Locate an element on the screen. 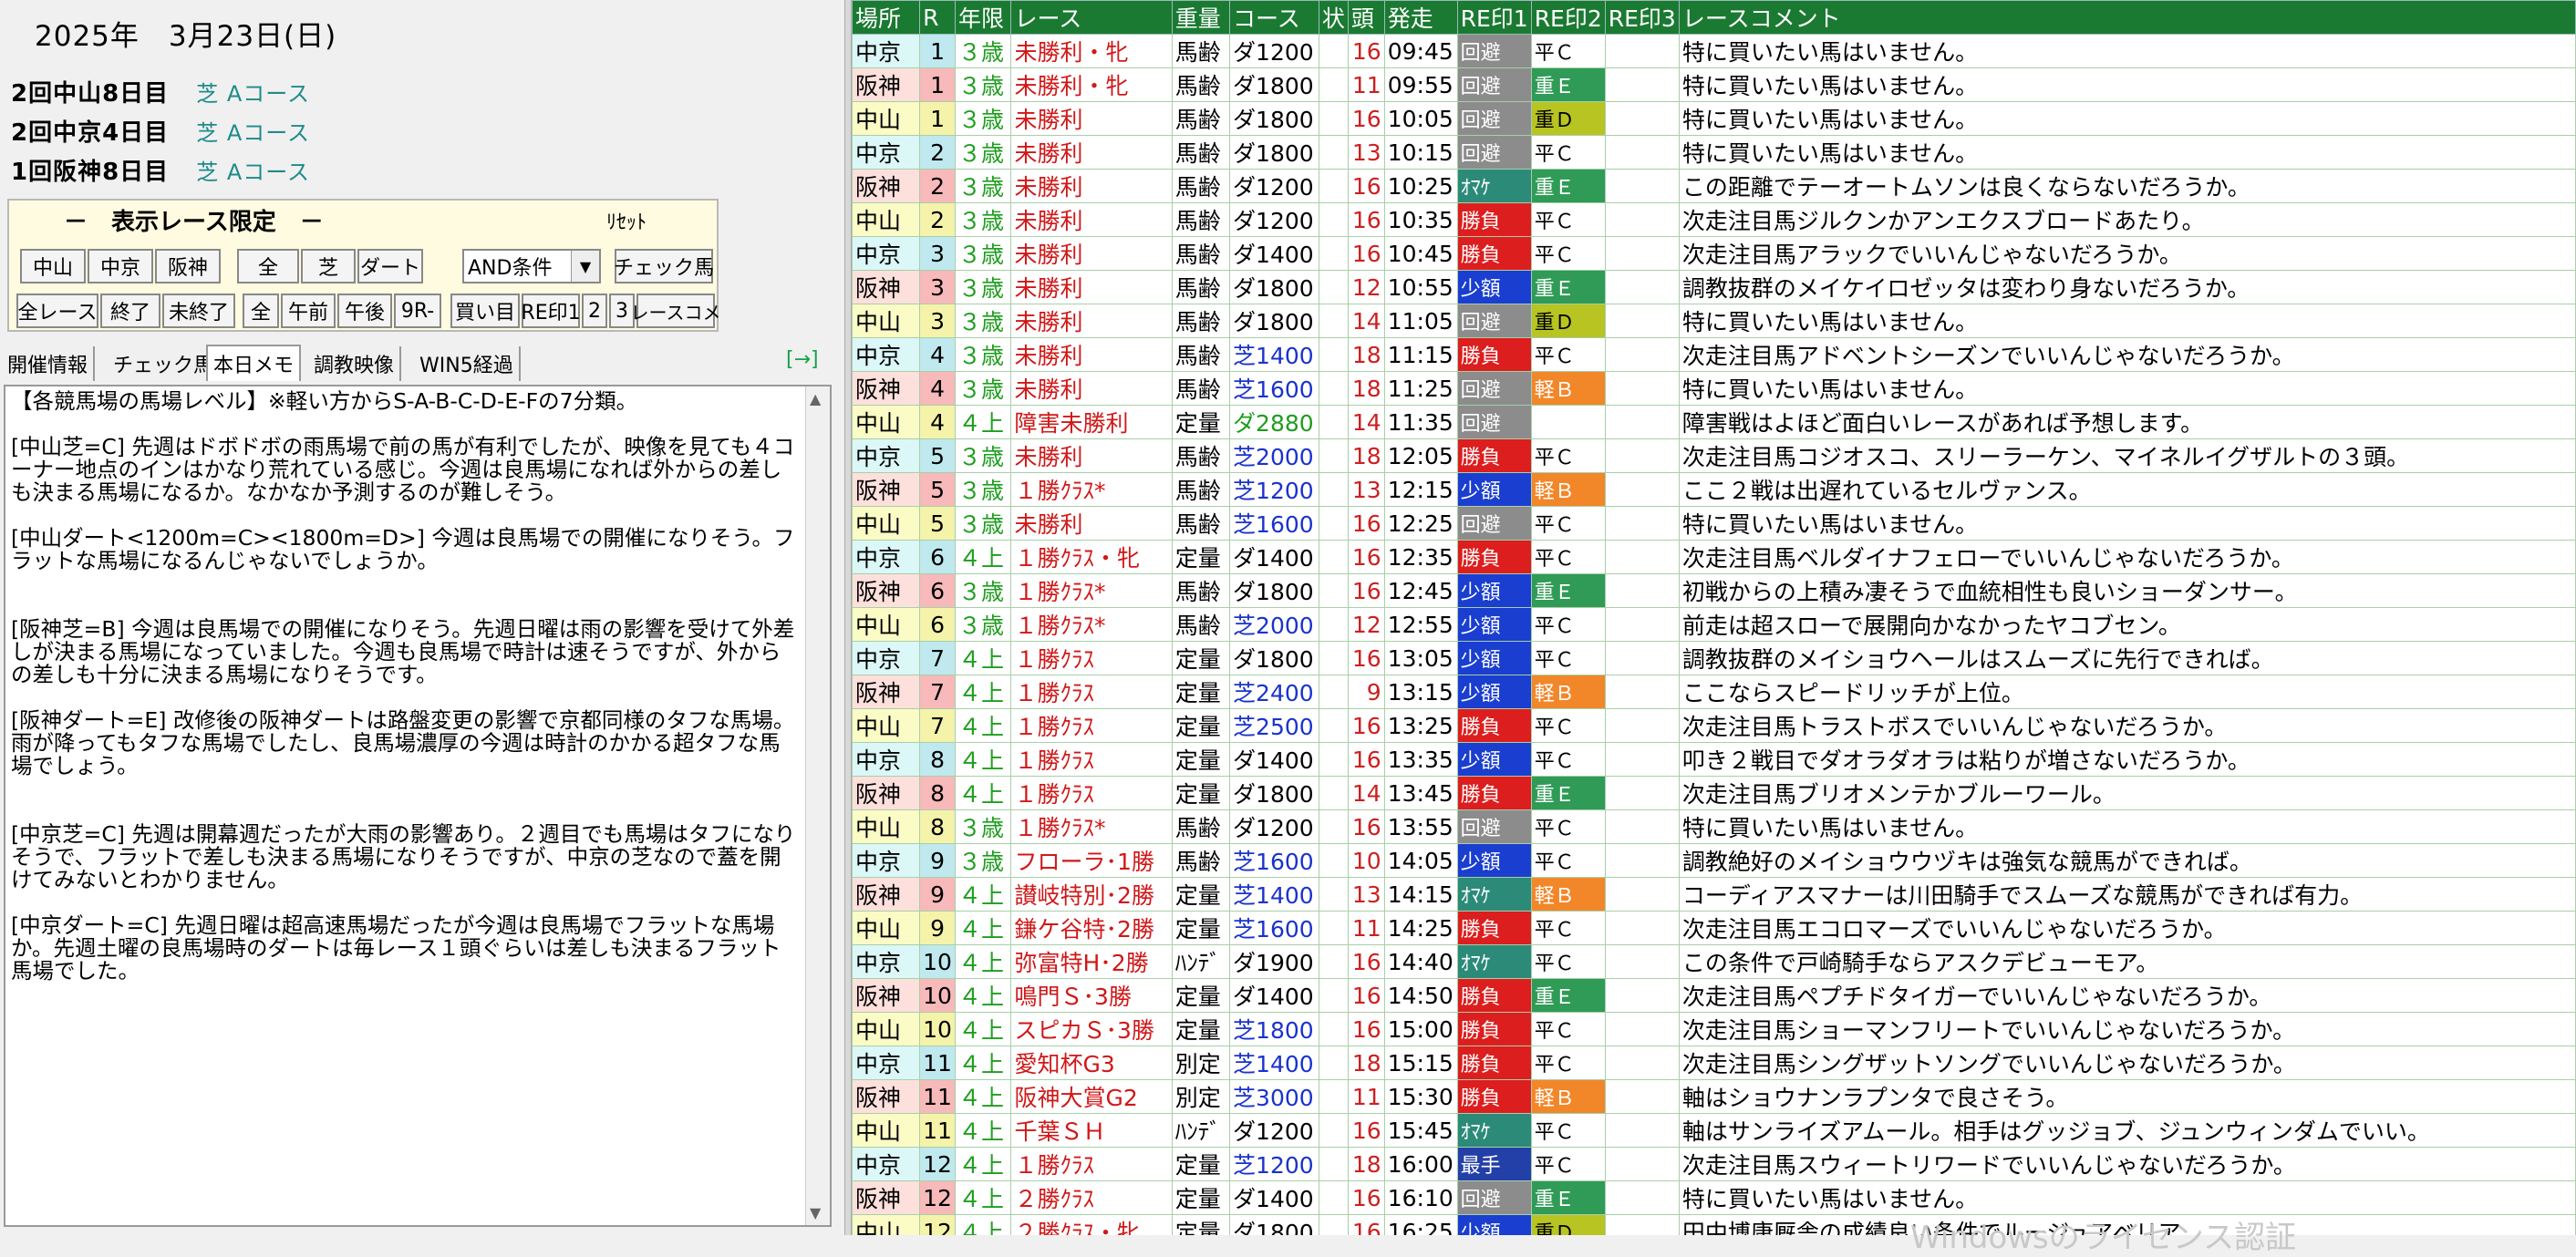 This screenshot has height=1257, width=2576. re-mark2-button: 2 is located at coordinates (594, 311).